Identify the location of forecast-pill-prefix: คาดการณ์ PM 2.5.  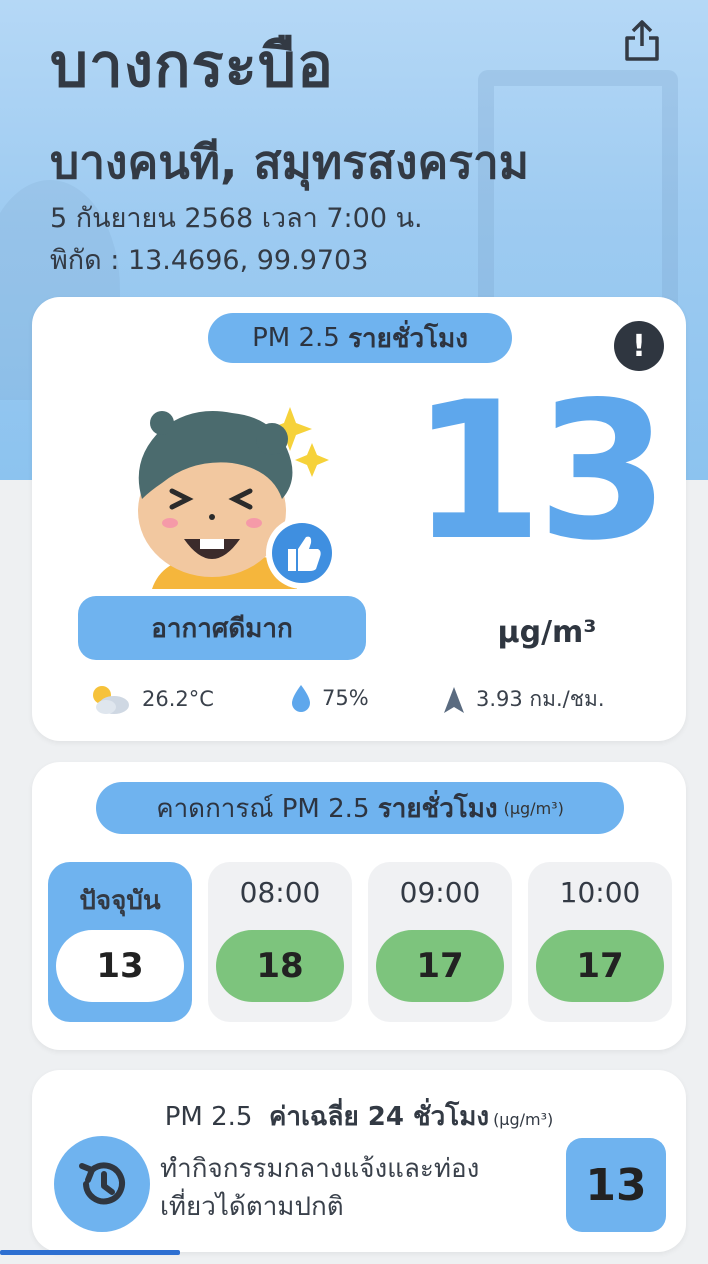
(263, 808).